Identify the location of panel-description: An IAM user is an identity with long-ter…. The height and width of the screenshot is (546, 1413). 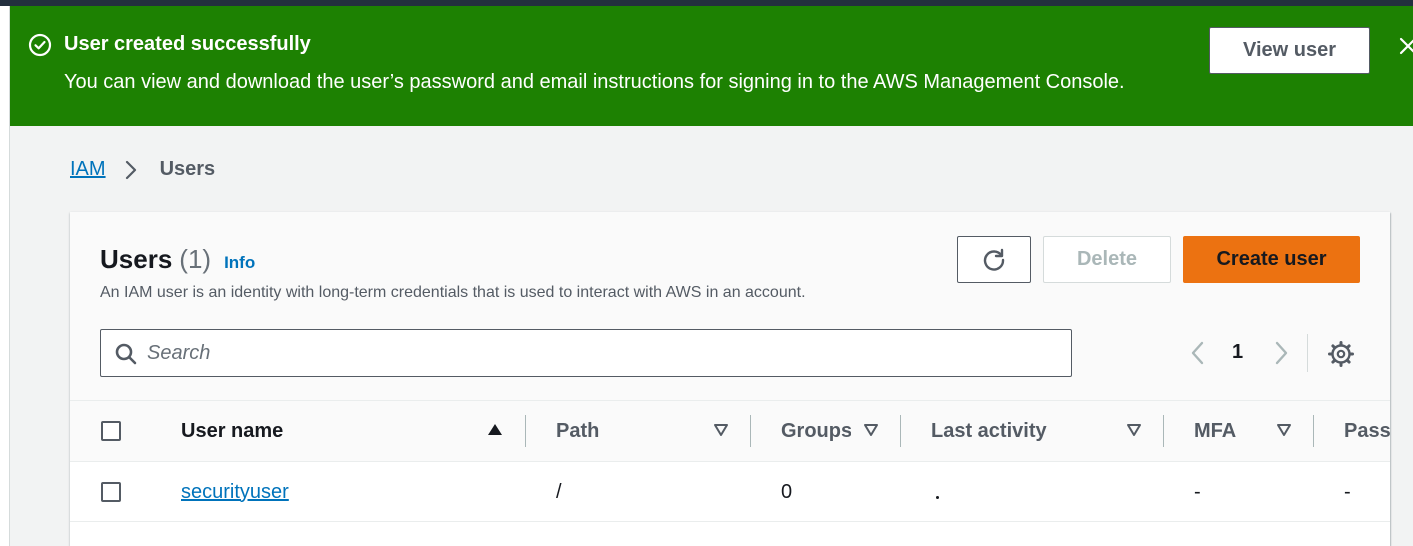
(453, 292).